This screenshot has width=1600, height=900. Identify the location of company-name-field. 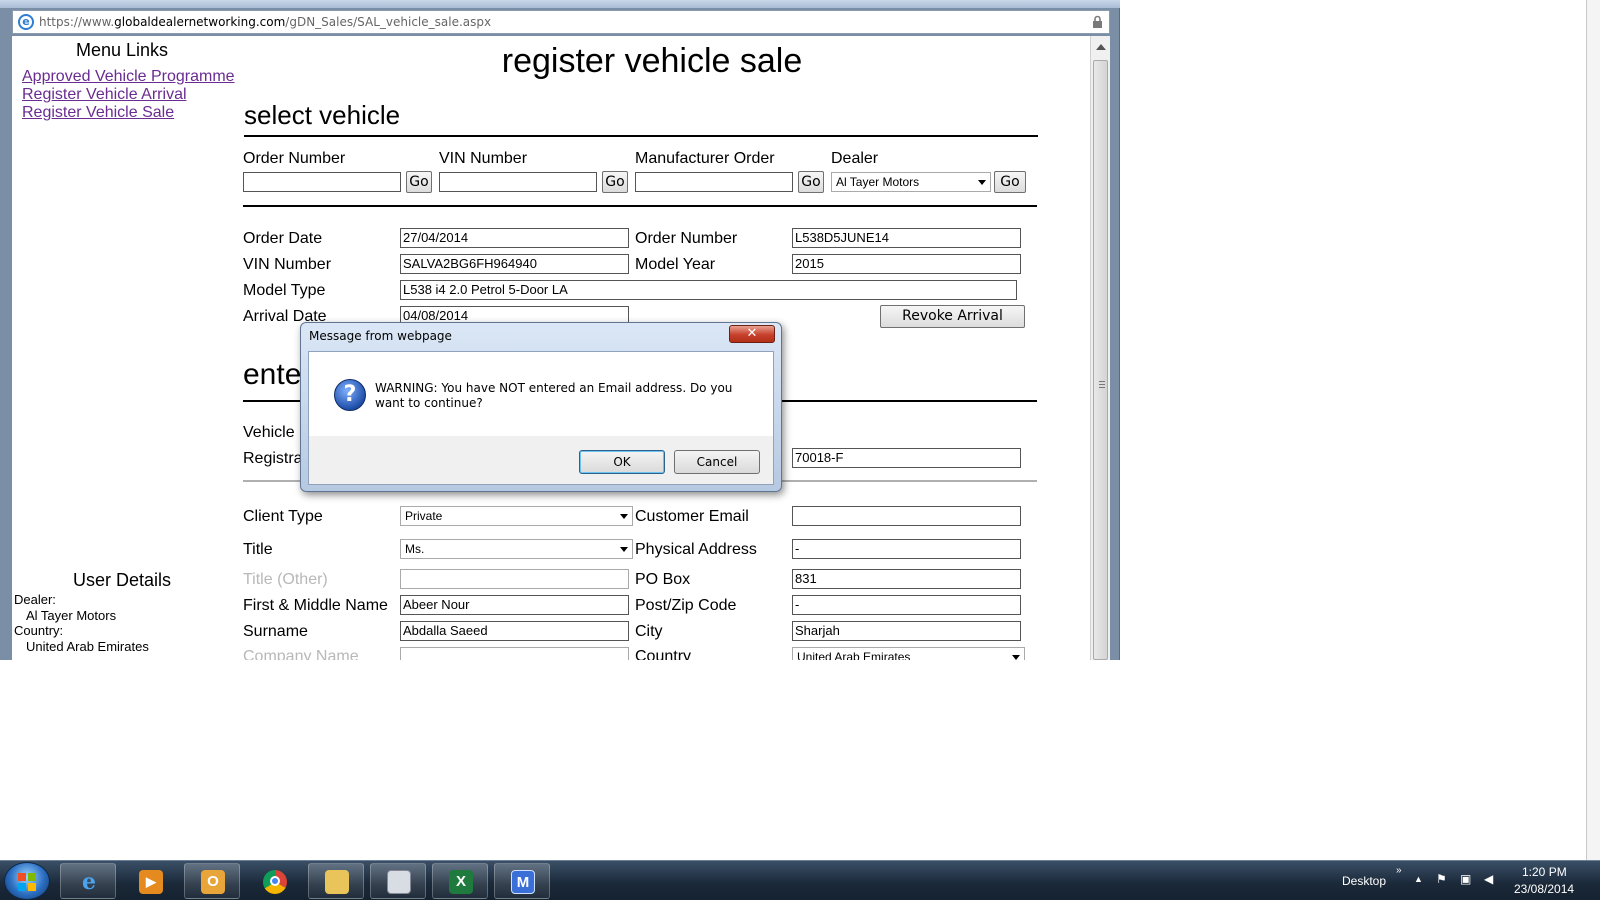
(514, 653).